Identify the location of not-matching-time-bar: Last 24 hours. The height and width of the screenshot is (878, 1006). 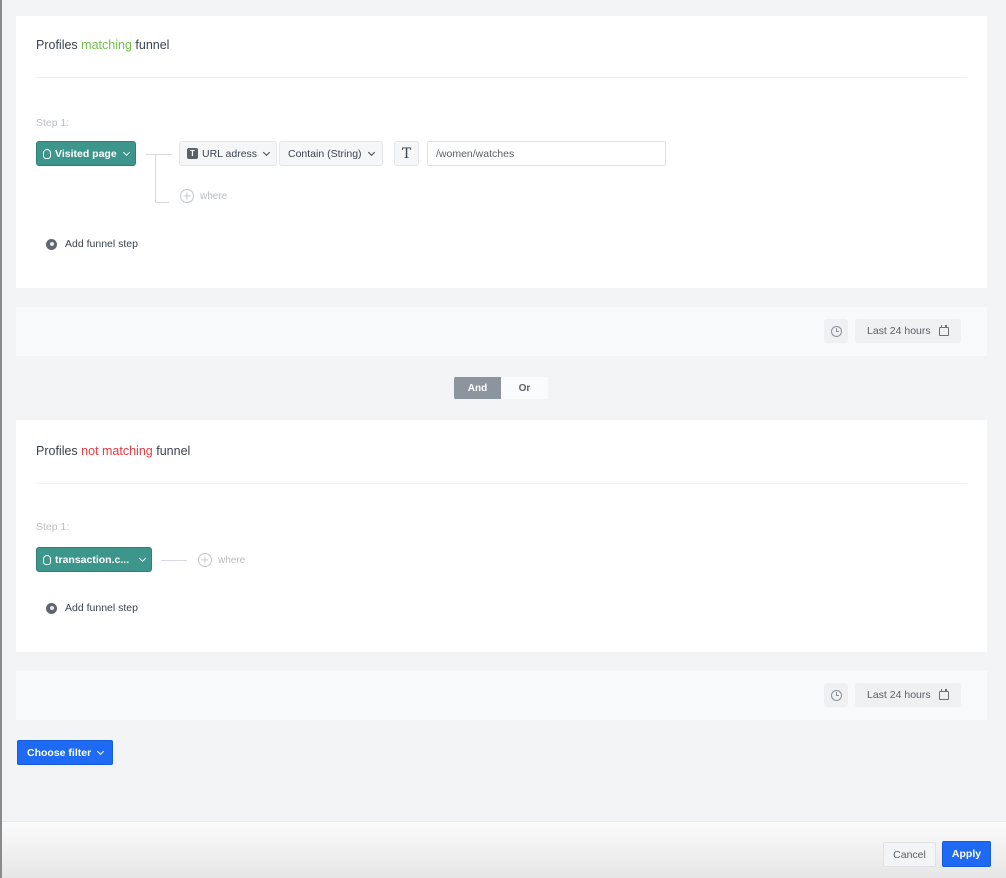
(501, 695).